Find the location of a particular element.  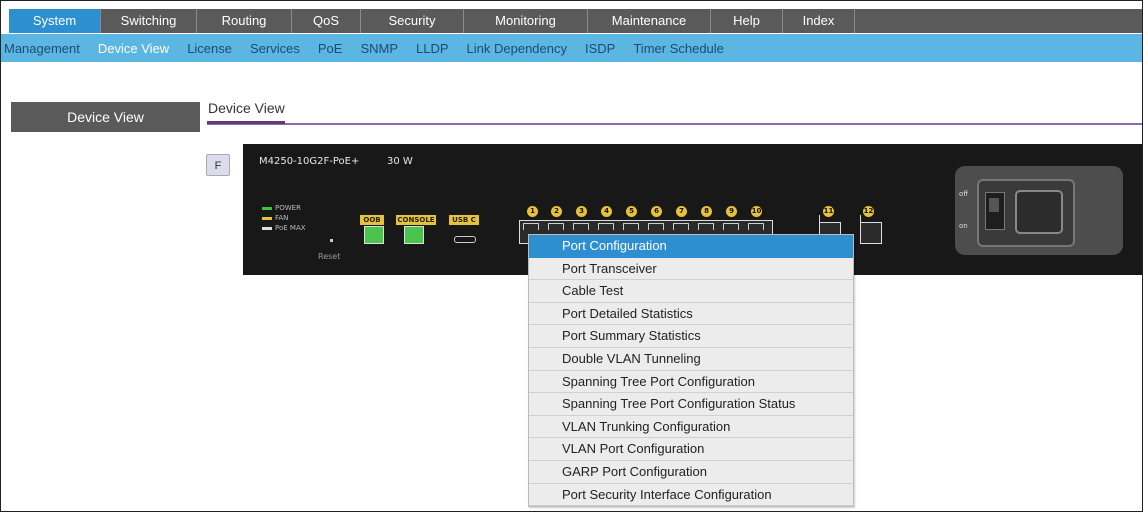

port-4-icon is located at coordinates (606, 226).